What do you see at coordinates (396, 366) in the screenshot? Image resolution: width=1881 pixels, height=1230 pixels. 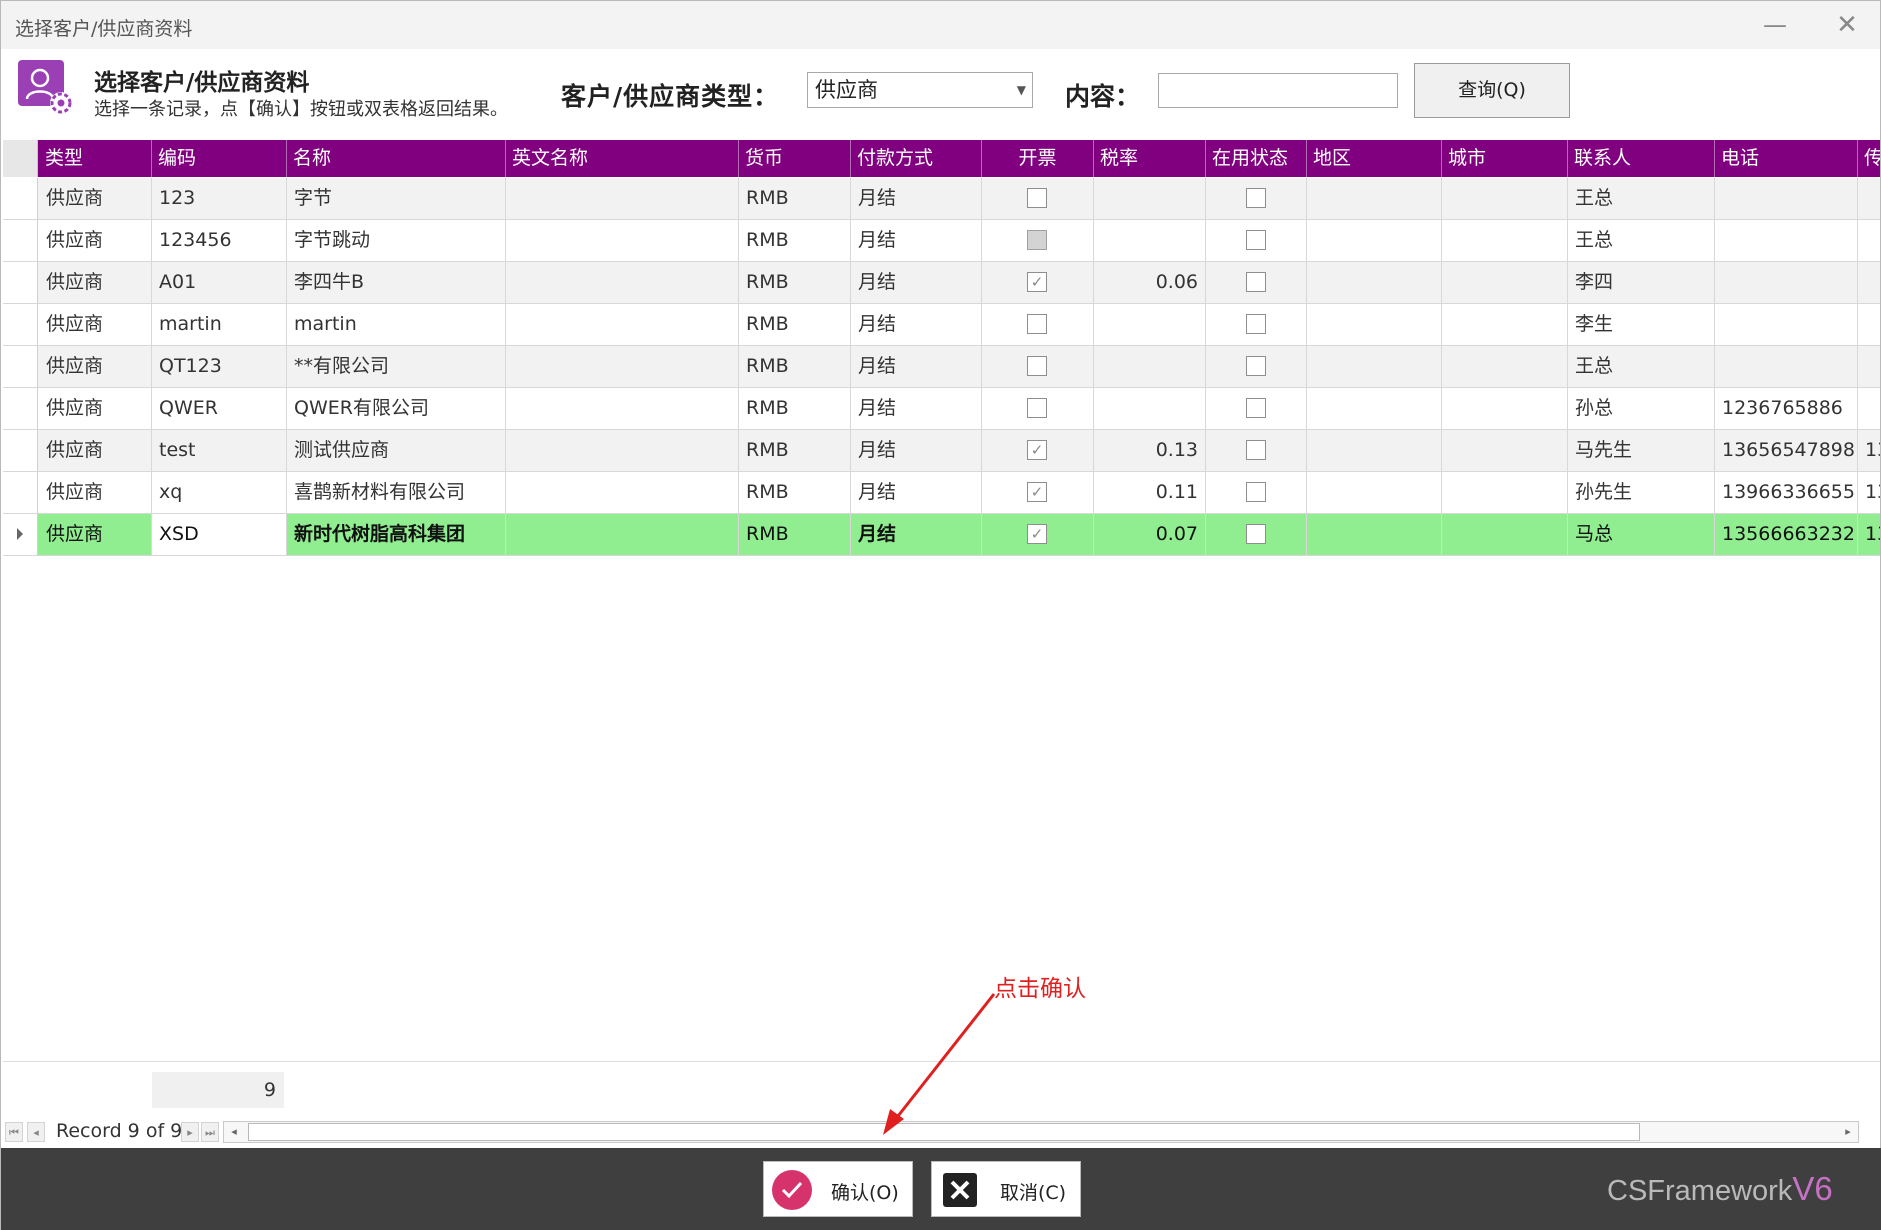 I see `grid-cell-name: **有限公司` at bounding box center [396, 366].